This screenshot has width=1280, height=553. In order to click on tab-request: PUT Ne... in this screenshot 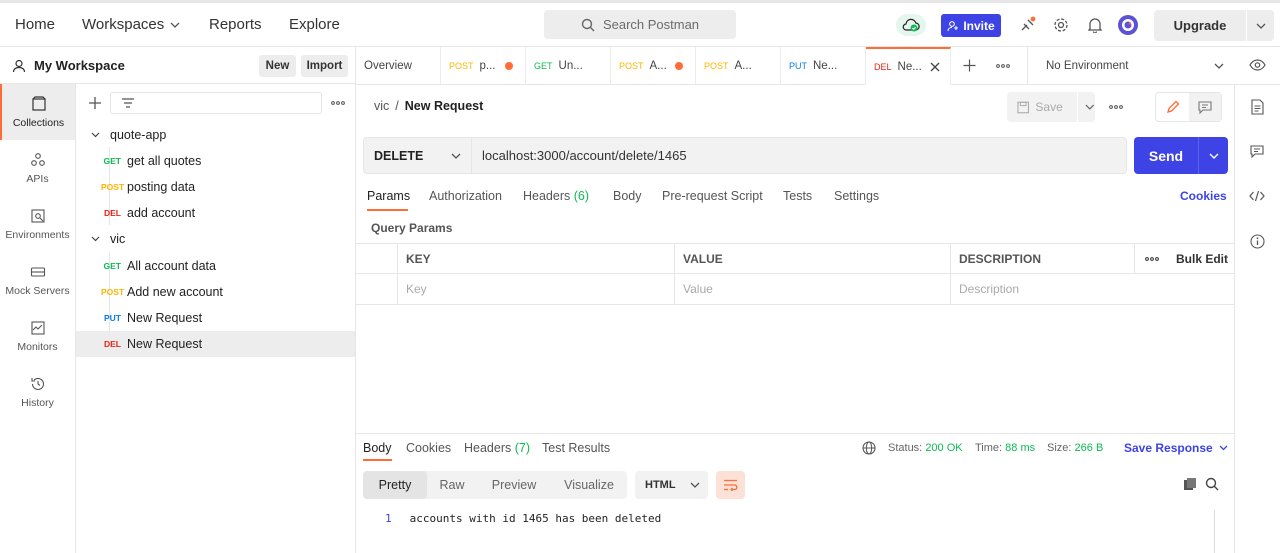, I will do `click(823, 66)`.